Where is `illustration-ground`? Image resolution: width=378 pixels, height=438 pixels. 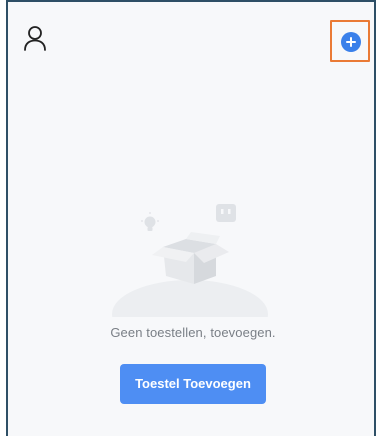 illustration-ground is located at coordinates (190, 298).